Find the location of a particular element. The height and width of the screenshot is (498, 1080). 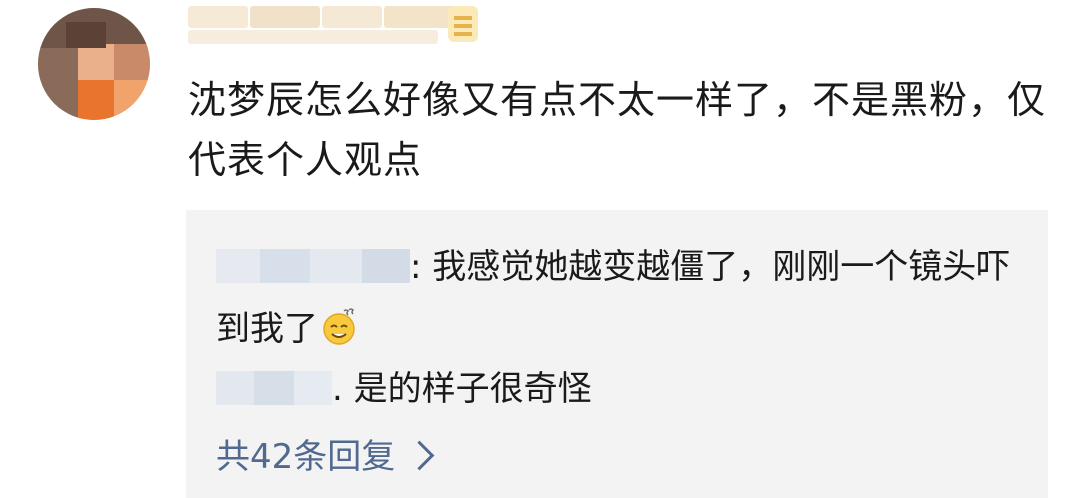

more-replies-label: 共42条回复 is located at coordinates (306, 457).